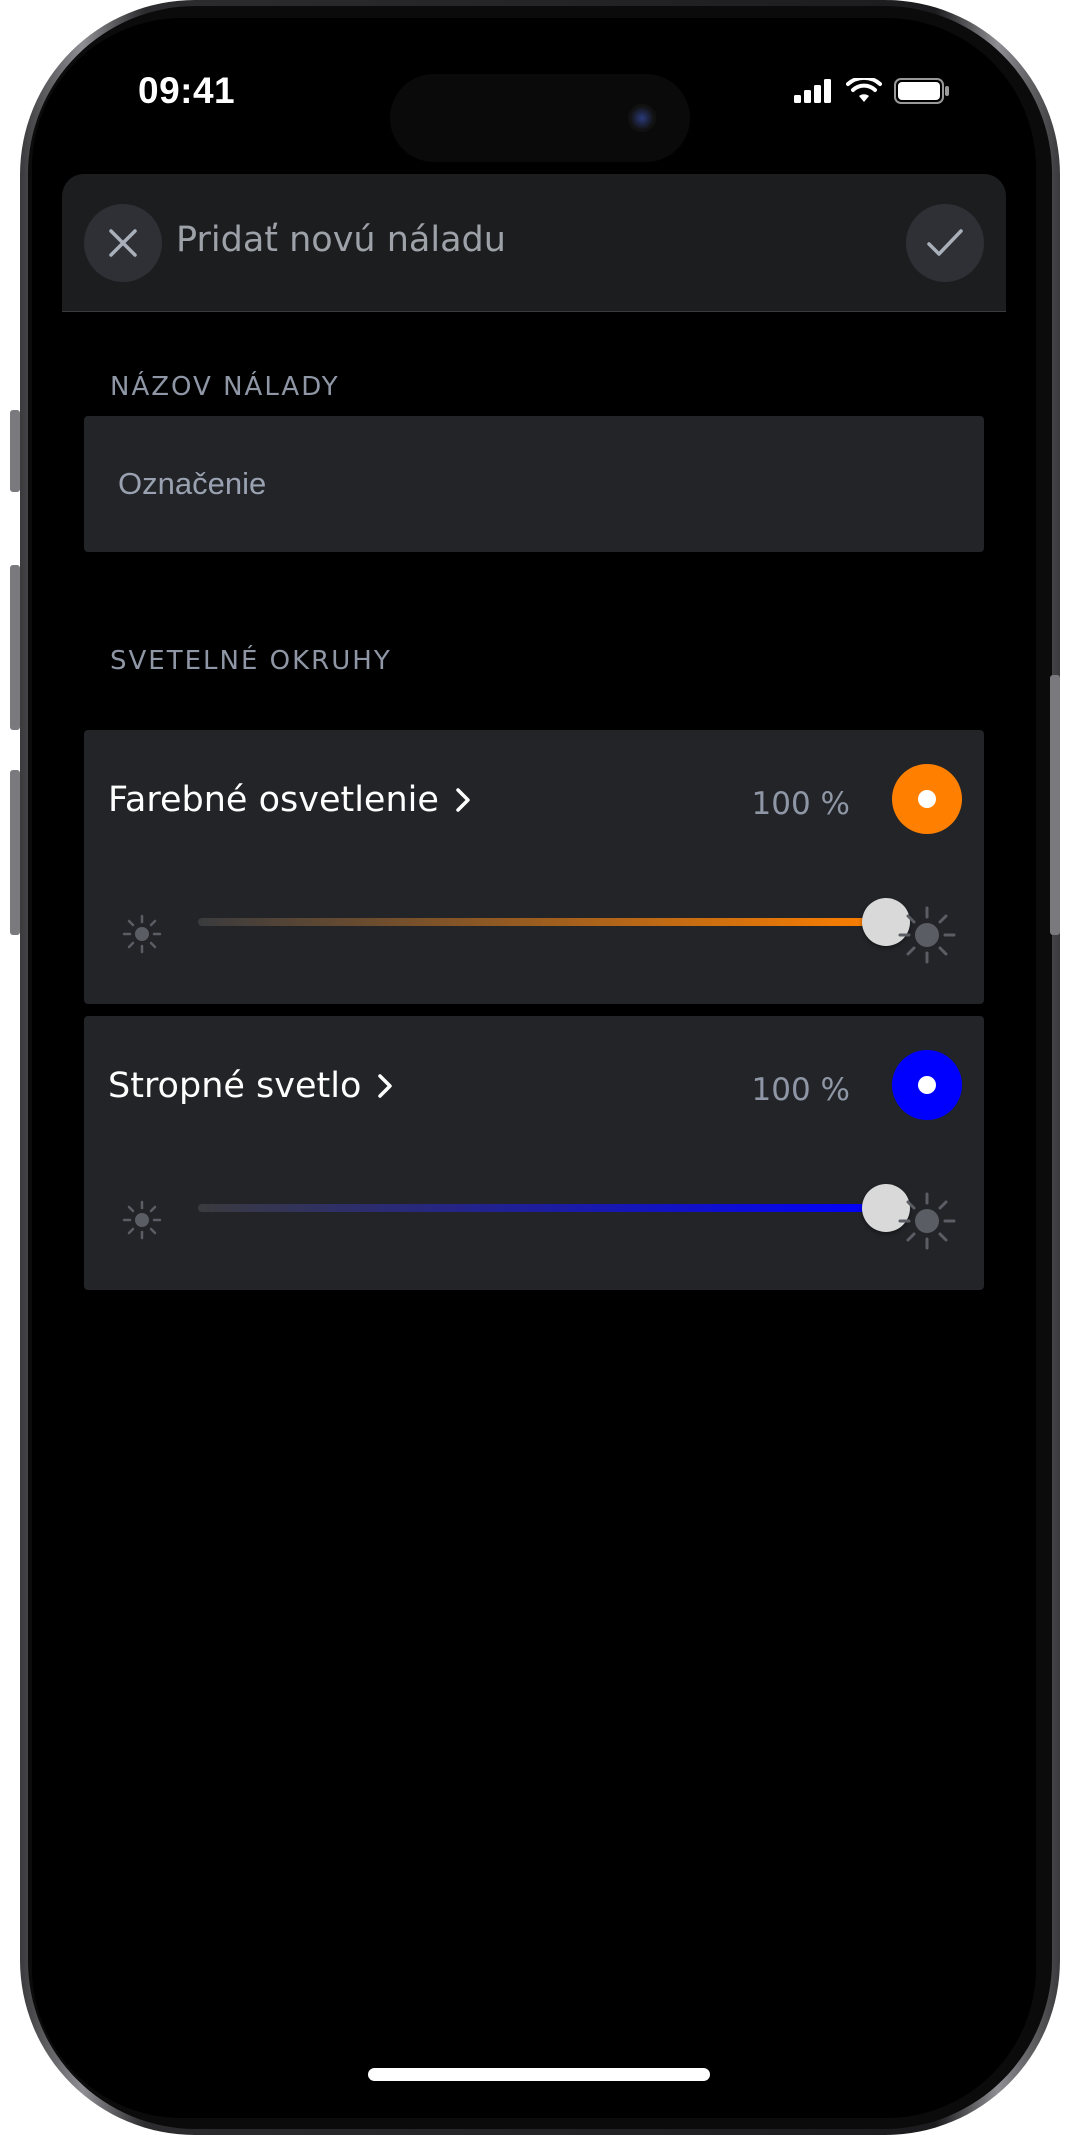 The height and width of the screenshot is (2135, 1068). Describe the element at coordinates (251, 661) in the screenshot. I see `light-circuits-section-label: SVETELNÉ OKRUHY` at that location.